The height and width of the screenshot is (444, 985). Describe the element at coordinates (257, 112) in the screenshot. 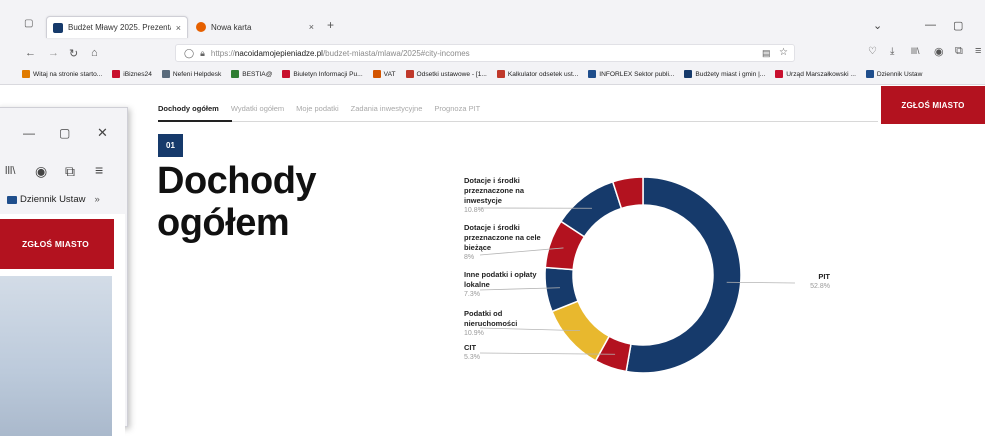

I see `tab-total-expenses: Wydatki ogółem` at that location.